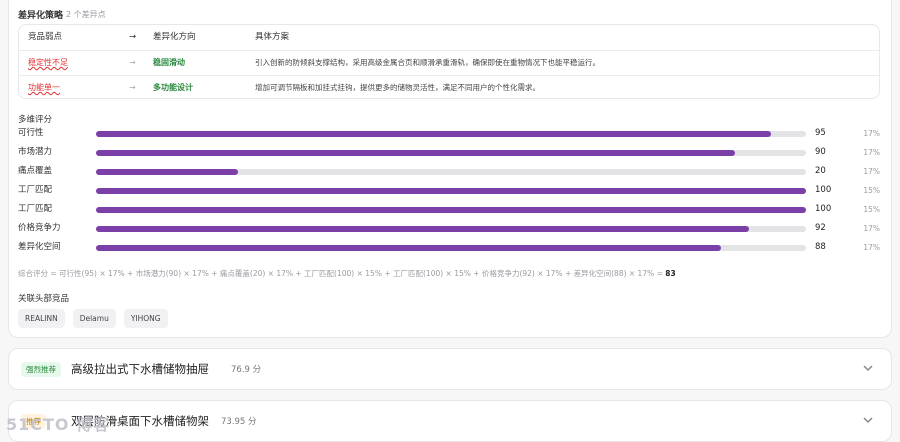  Describe the element at coordinates (820, 152) in the screenshot. I see `score-value: 90` at that location.